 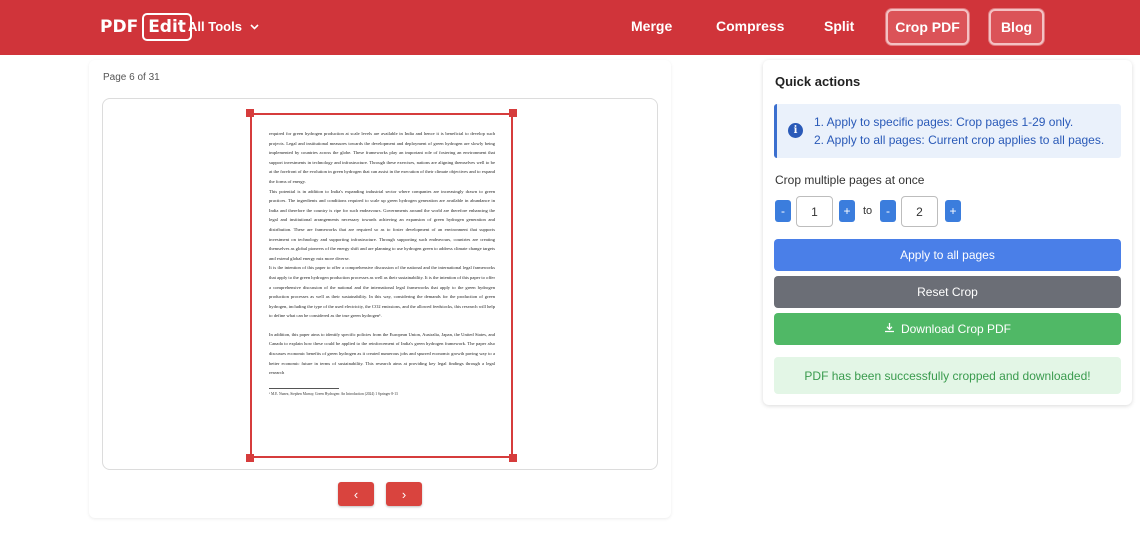 I want to click on next-page-button: ›, so click(x=404, y=494).